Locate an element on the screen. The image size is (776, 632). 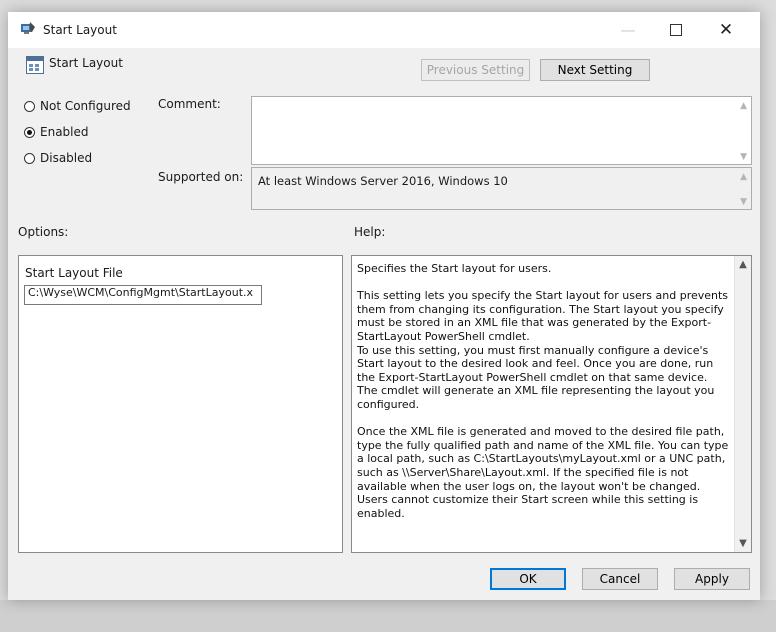
radio-disabled: Disabled is located at coordinates (58, 158).